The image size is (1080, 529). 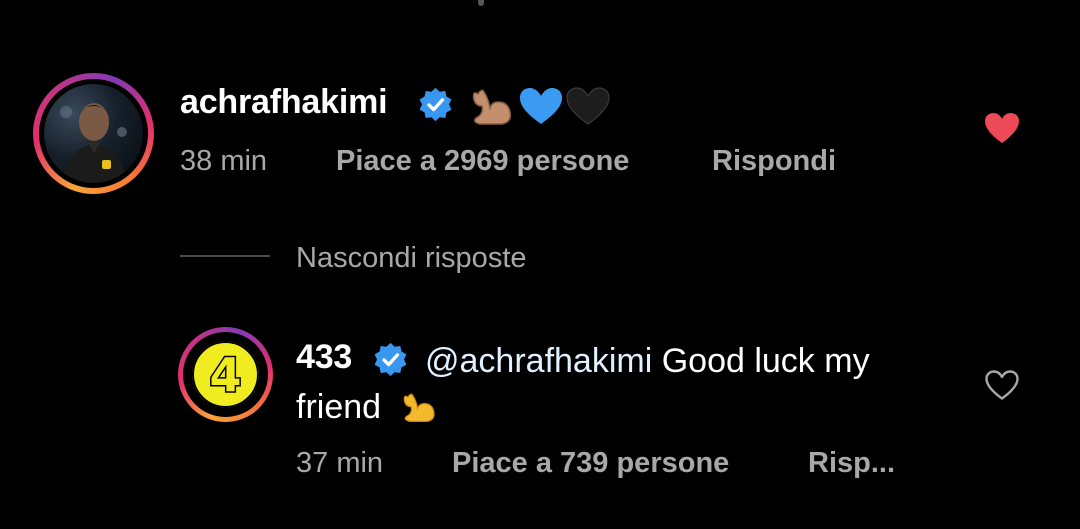 What do you see at coordinates (324, 357) in the screenshot?
I see `comment-username: 433` at bounding box center [324, 357].